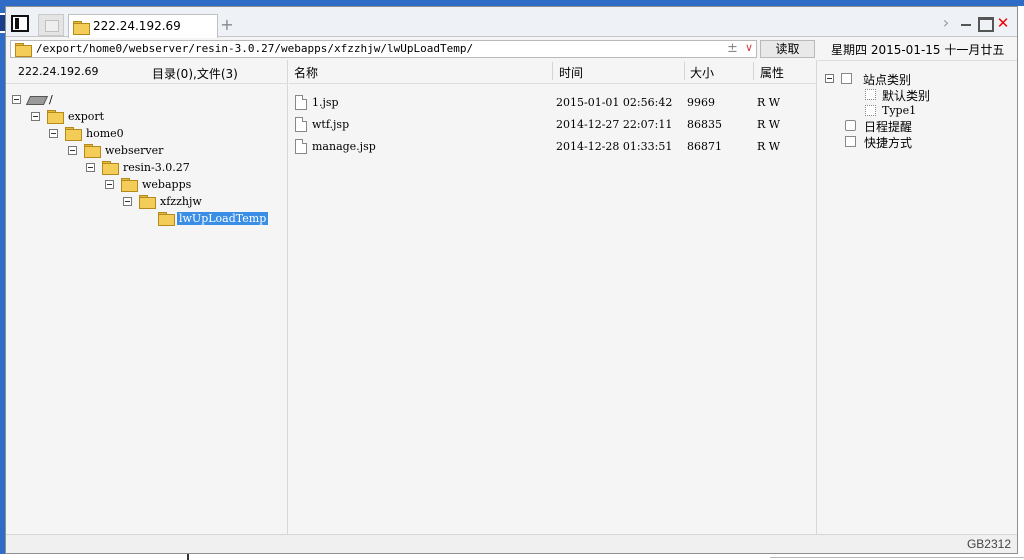 The image size is (1024, 560). What do you see at coordinates (772, 72) in the screenshot?
I see `column-attr: 属性` at bounding box center [772, 72].